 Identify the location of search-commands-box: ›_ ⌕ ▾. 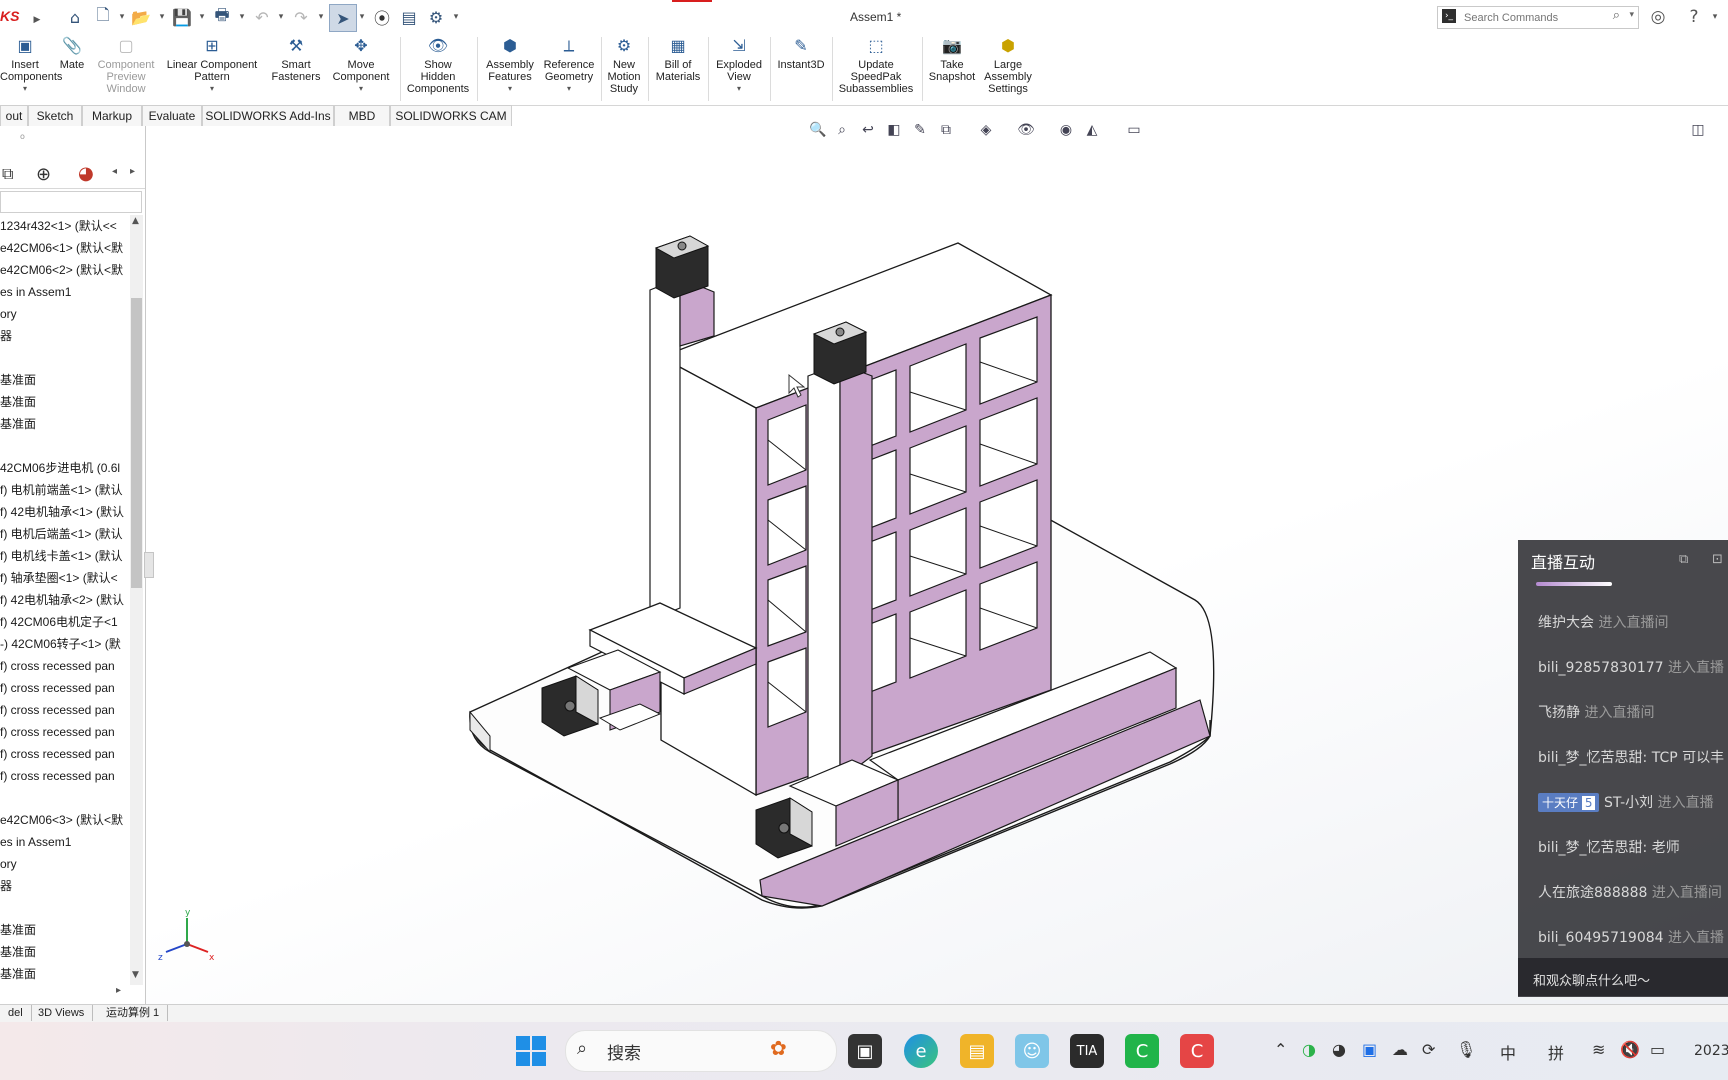
(1538, 17).